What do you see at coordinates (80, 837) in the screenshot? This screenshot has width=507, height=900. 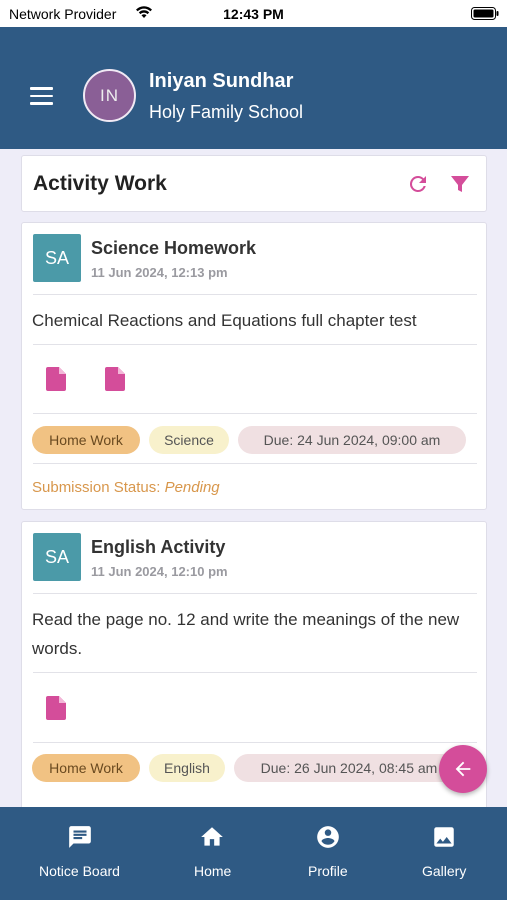 I see `notice-board-icon` at bounding box center [80, 837].